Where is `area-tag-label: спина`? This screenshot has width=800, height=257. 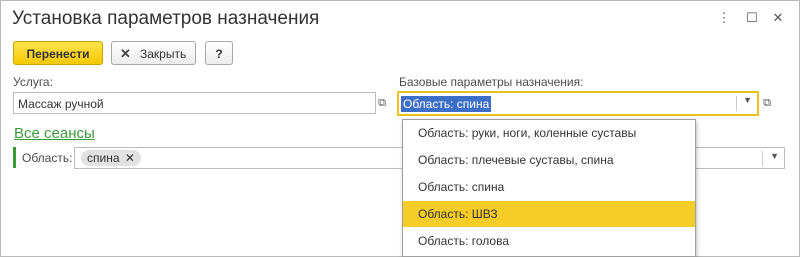 area-tag-label: спина is located at coordinates (103, 158).